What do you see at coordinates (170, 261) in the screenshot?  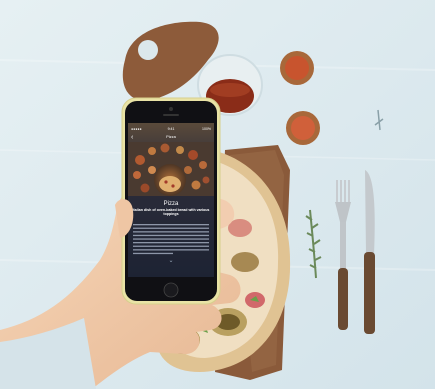 I see `scroll-hint-icon: ⌄` at bounding box center [170, 261].